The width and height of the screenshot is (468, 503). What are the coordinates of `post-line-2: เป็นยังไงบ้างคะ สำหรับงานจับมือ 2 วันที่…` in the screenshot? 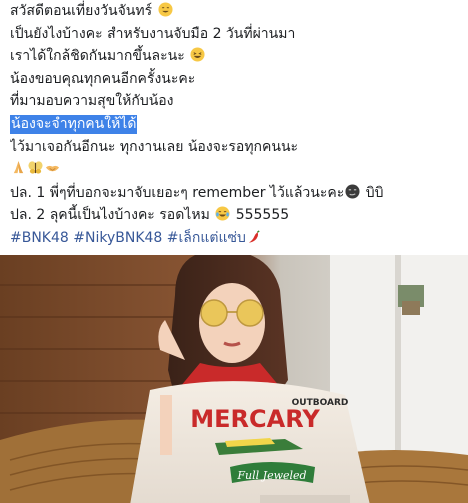 It's located at (153, 33).